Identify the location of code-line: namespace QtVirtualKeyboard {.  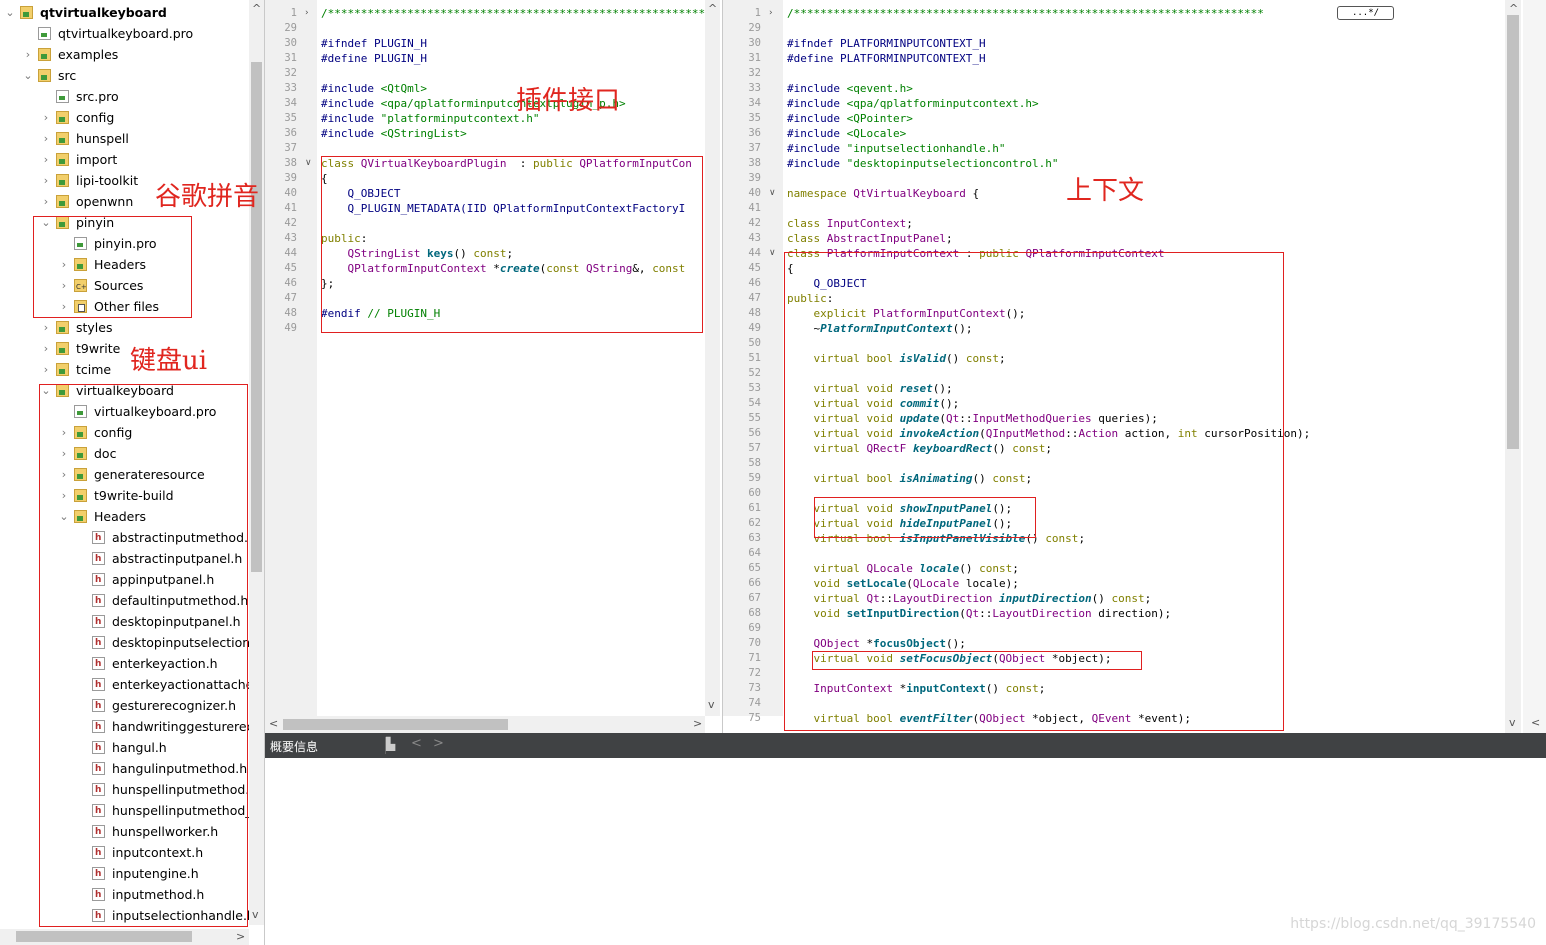
(883, 193).